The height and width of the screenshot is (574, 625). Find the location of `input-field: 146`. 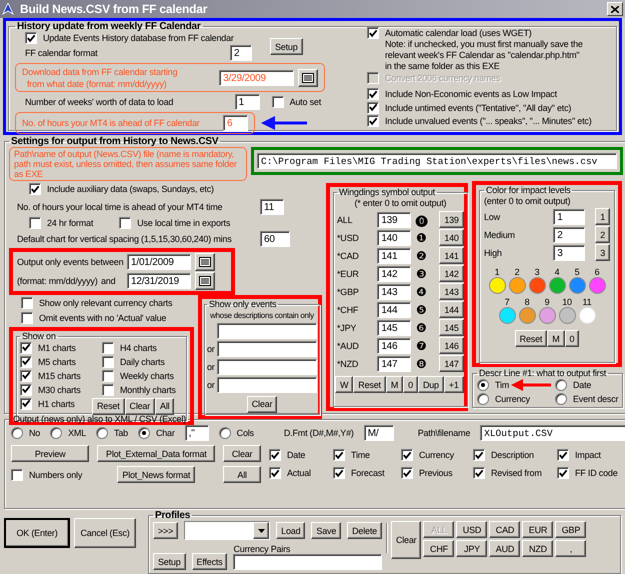

input-field: 146 is located at coordinates (394, 346).